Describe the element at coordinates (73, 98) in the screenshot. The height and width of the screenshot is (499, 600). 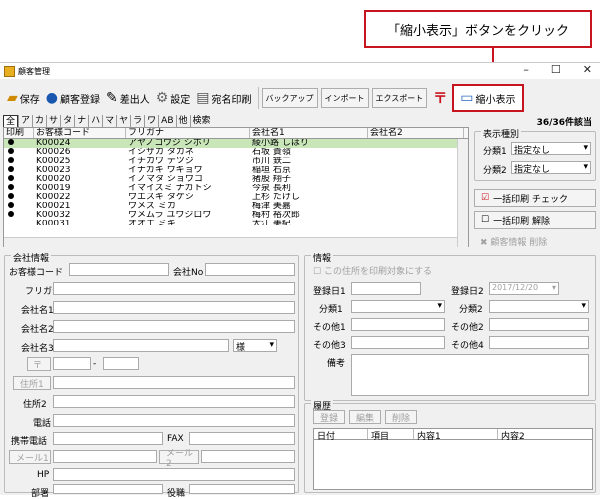
I see `register-button: ● 顧客登録` at that location.